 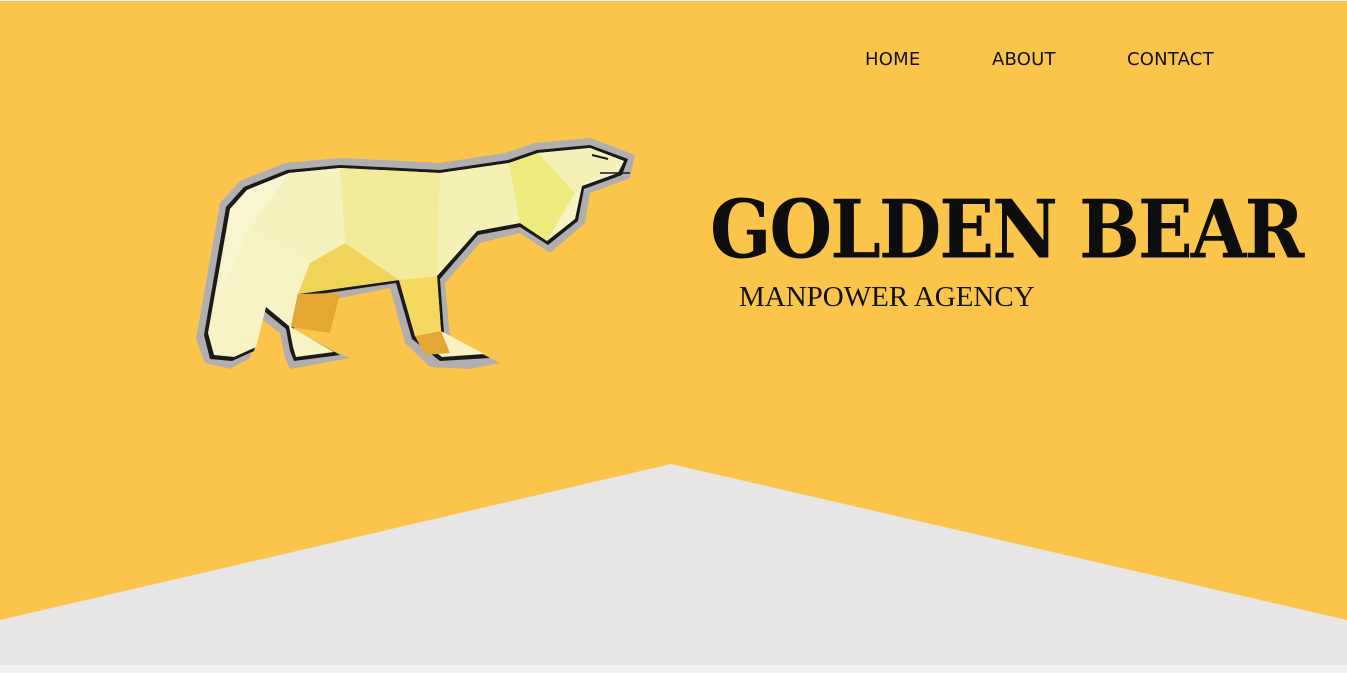 I want to click on nav-about-link: ABOUT, so click(x=1059, y=59).